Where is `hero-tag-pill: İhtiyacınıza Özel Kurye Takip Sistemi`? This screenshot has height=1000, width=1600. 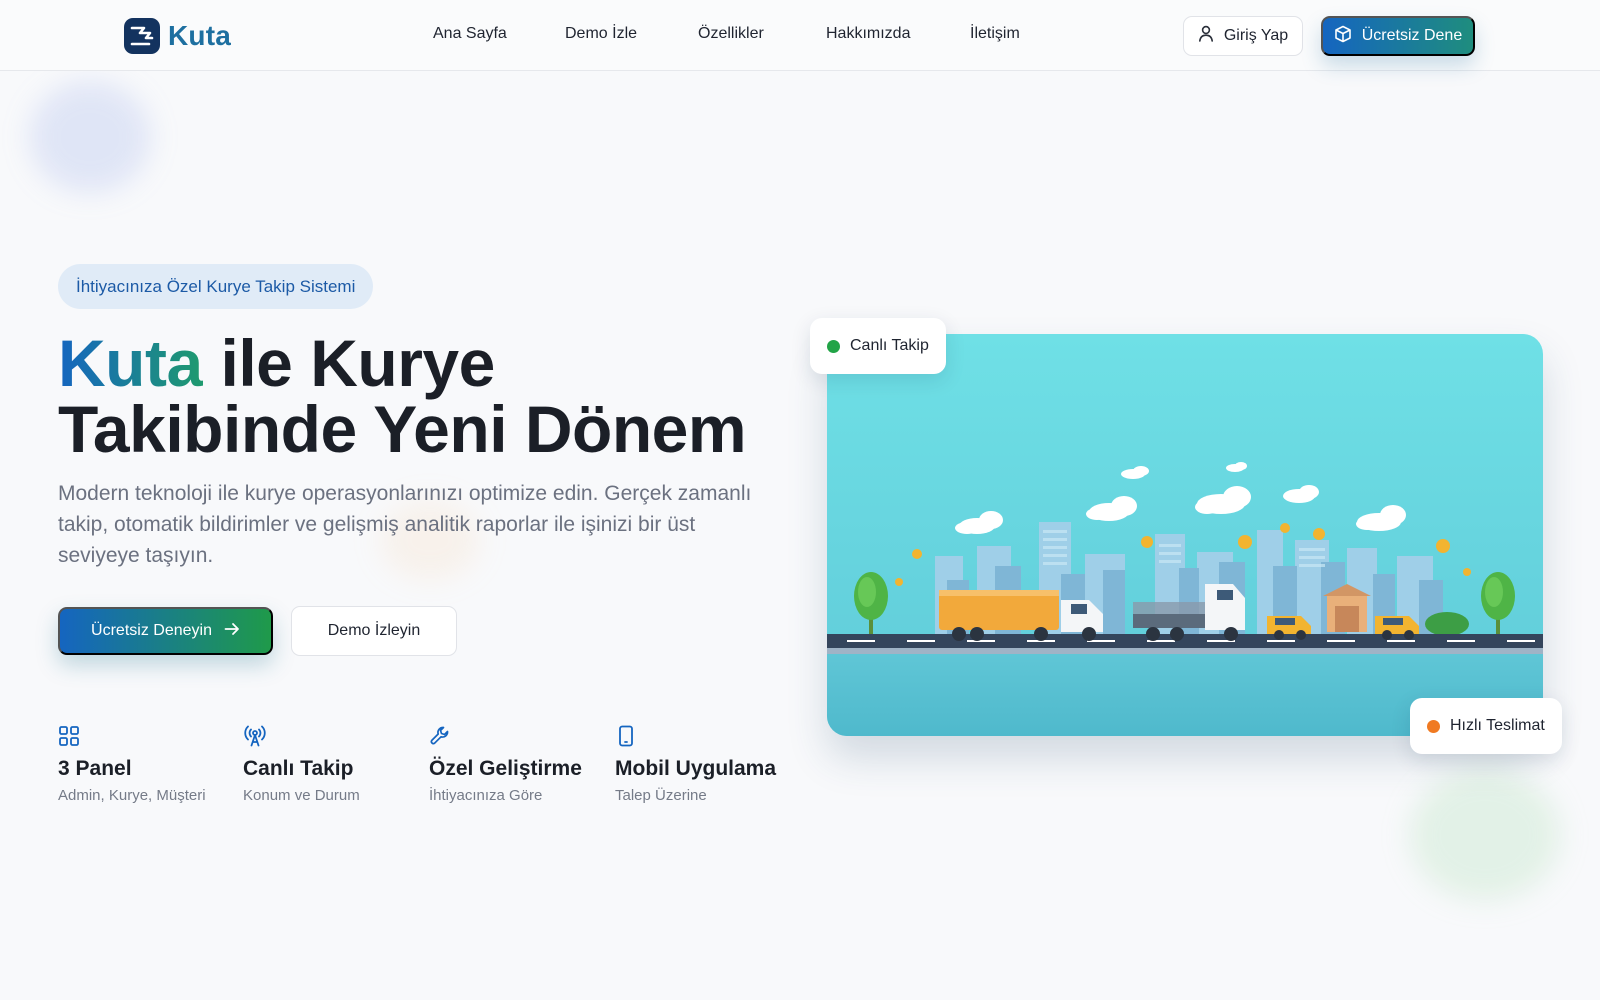
hero-tag-pill: İhtiyacınıza Özel Kurye Takip Sistemi is located at coordinates (216, 286).